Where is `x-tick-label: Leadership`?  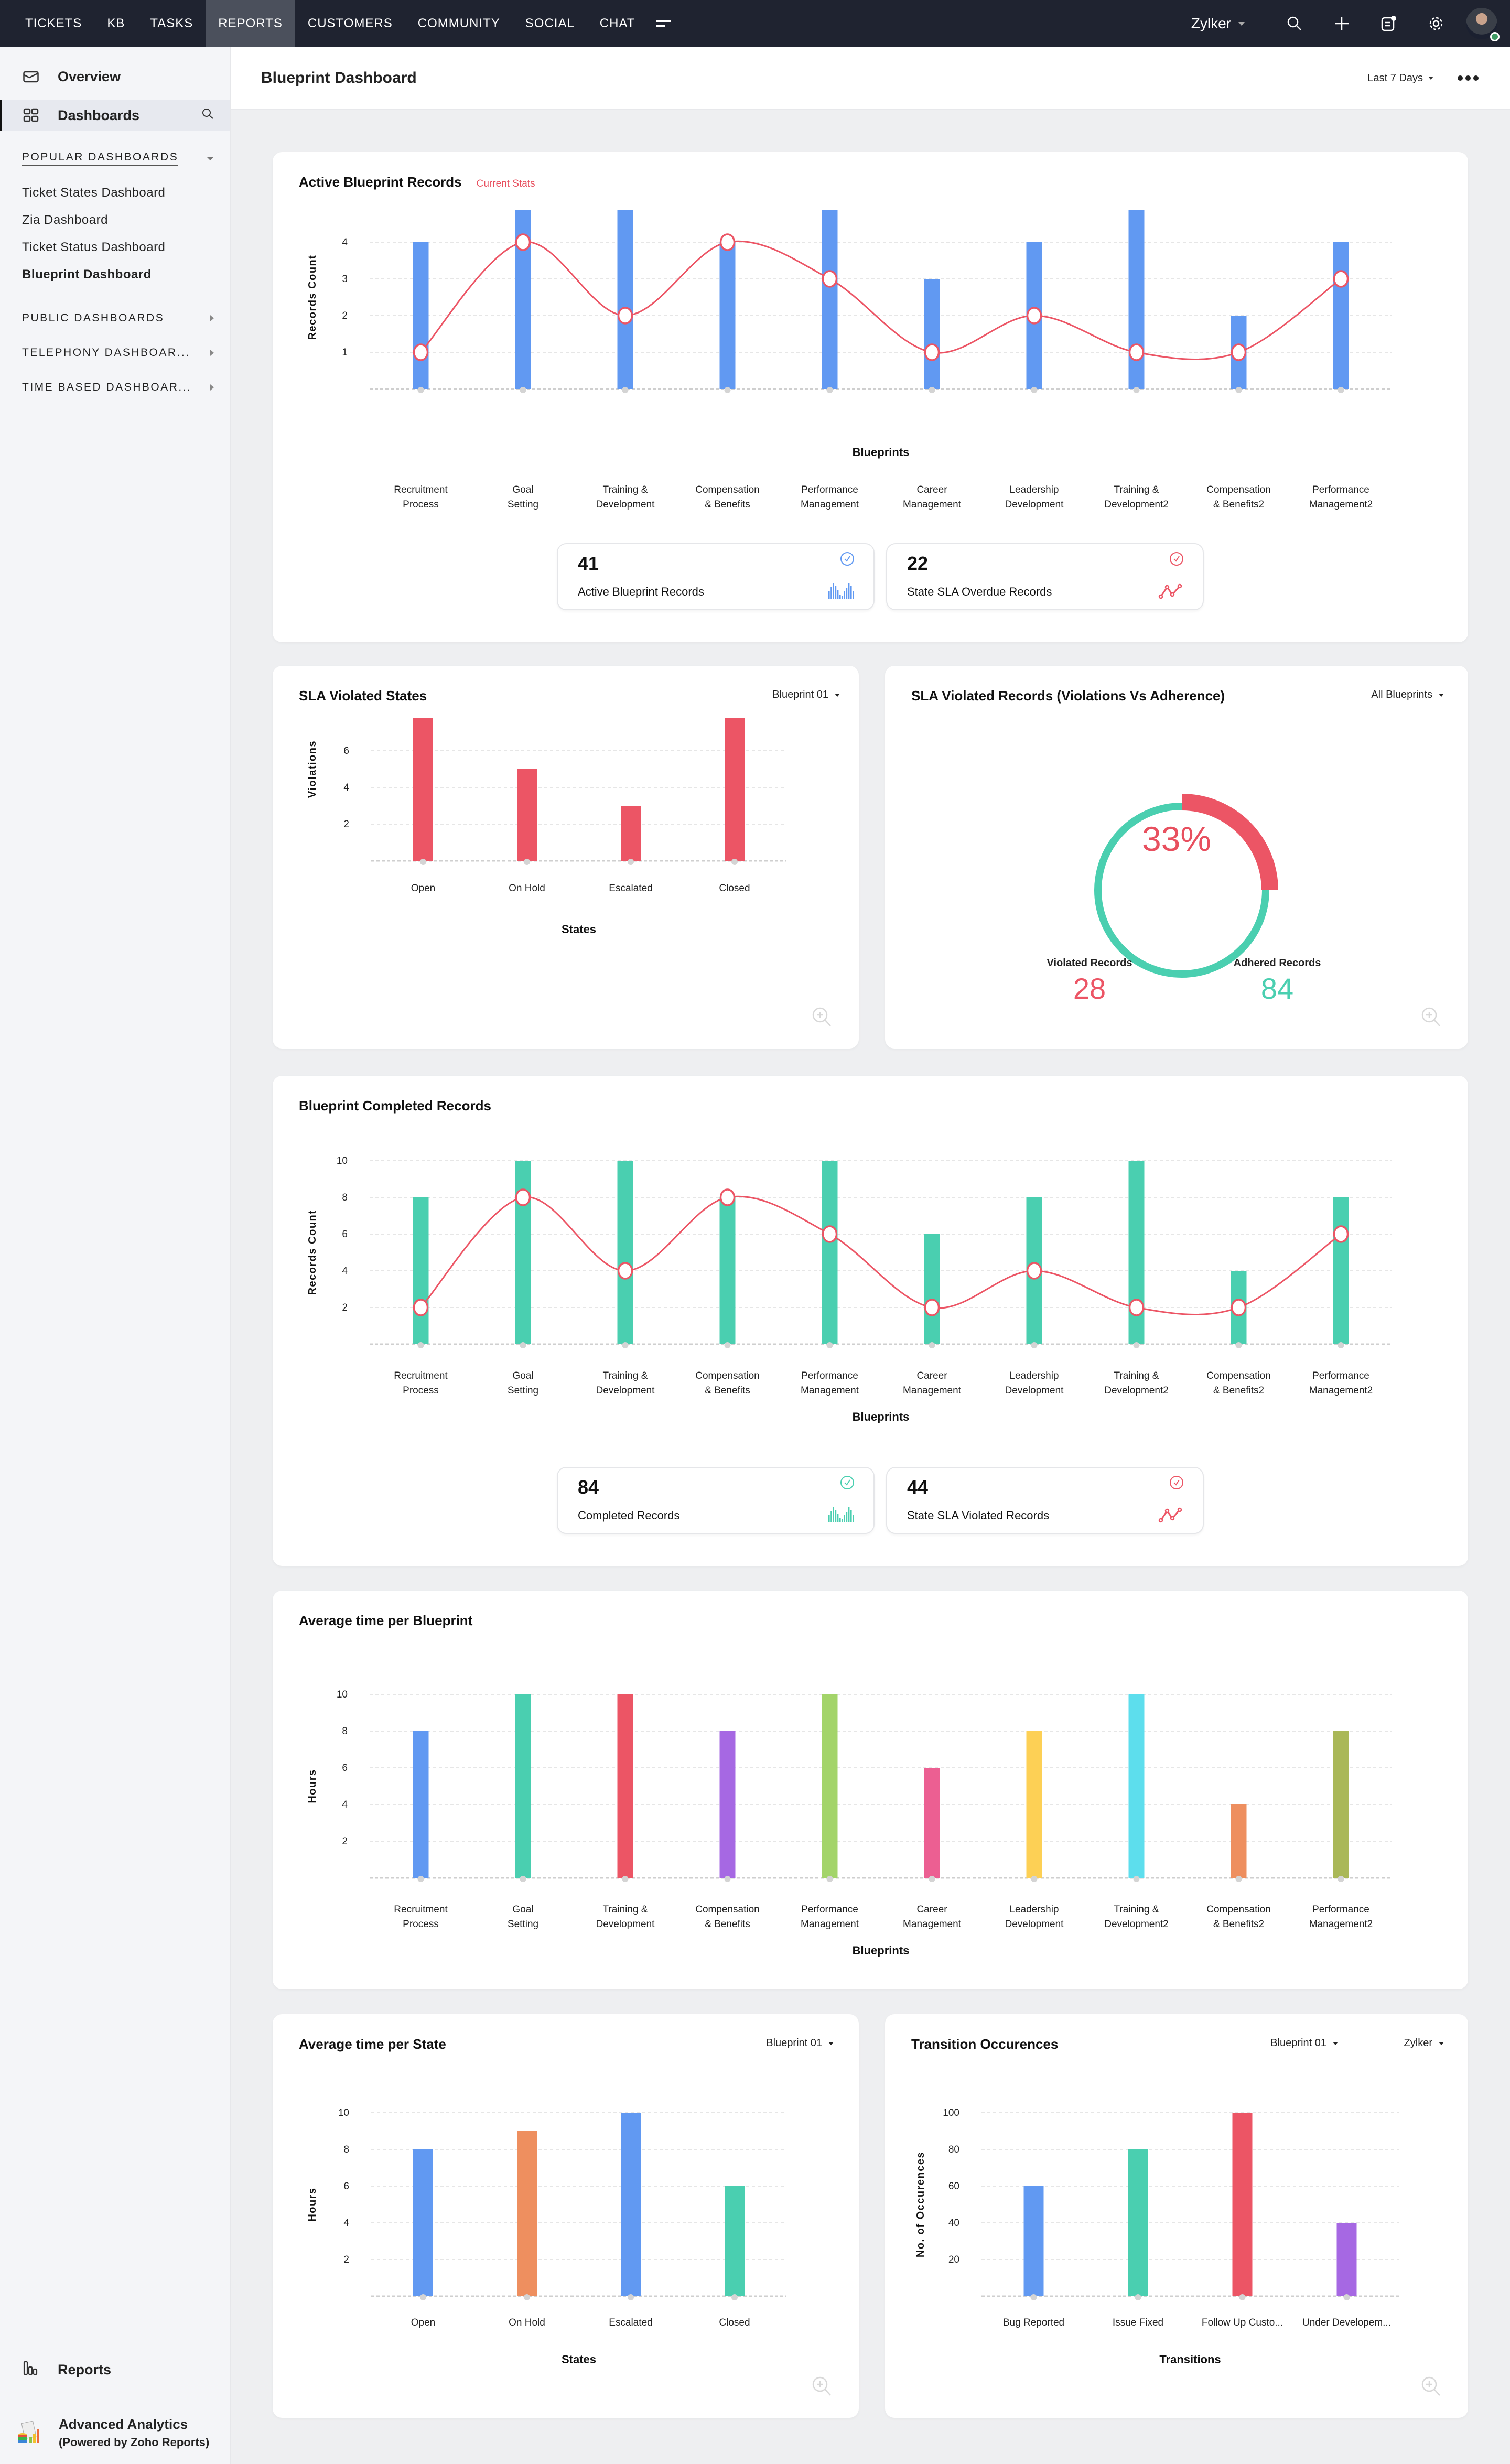 x-tick-label: Leadership is located at coordinates (1034, 1910).